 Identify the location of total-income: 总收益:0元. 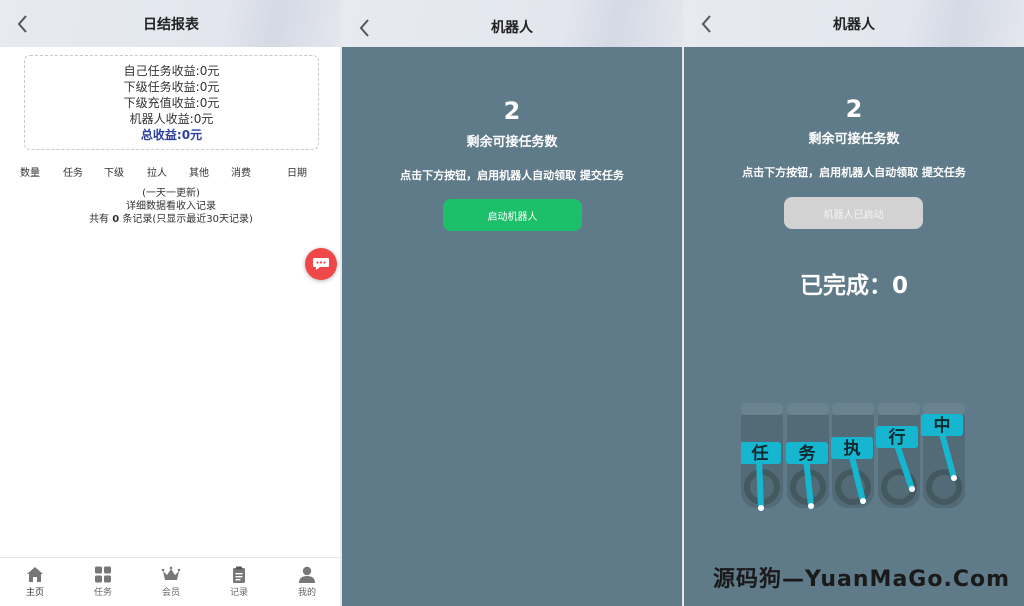
(171, 135).